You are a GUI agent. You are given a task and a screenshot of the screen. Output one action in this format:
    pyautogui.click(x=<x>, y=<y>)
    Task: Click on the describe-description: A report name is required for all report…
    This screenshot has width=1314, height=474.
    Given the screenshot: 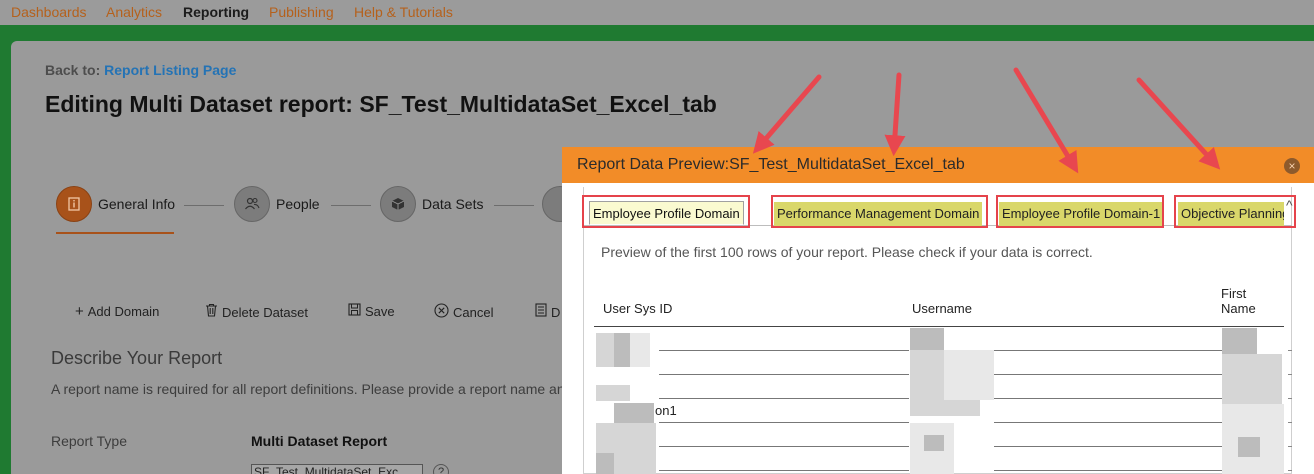 What is the action you would take?
    pyautogui.click(x=308, y=389)
    